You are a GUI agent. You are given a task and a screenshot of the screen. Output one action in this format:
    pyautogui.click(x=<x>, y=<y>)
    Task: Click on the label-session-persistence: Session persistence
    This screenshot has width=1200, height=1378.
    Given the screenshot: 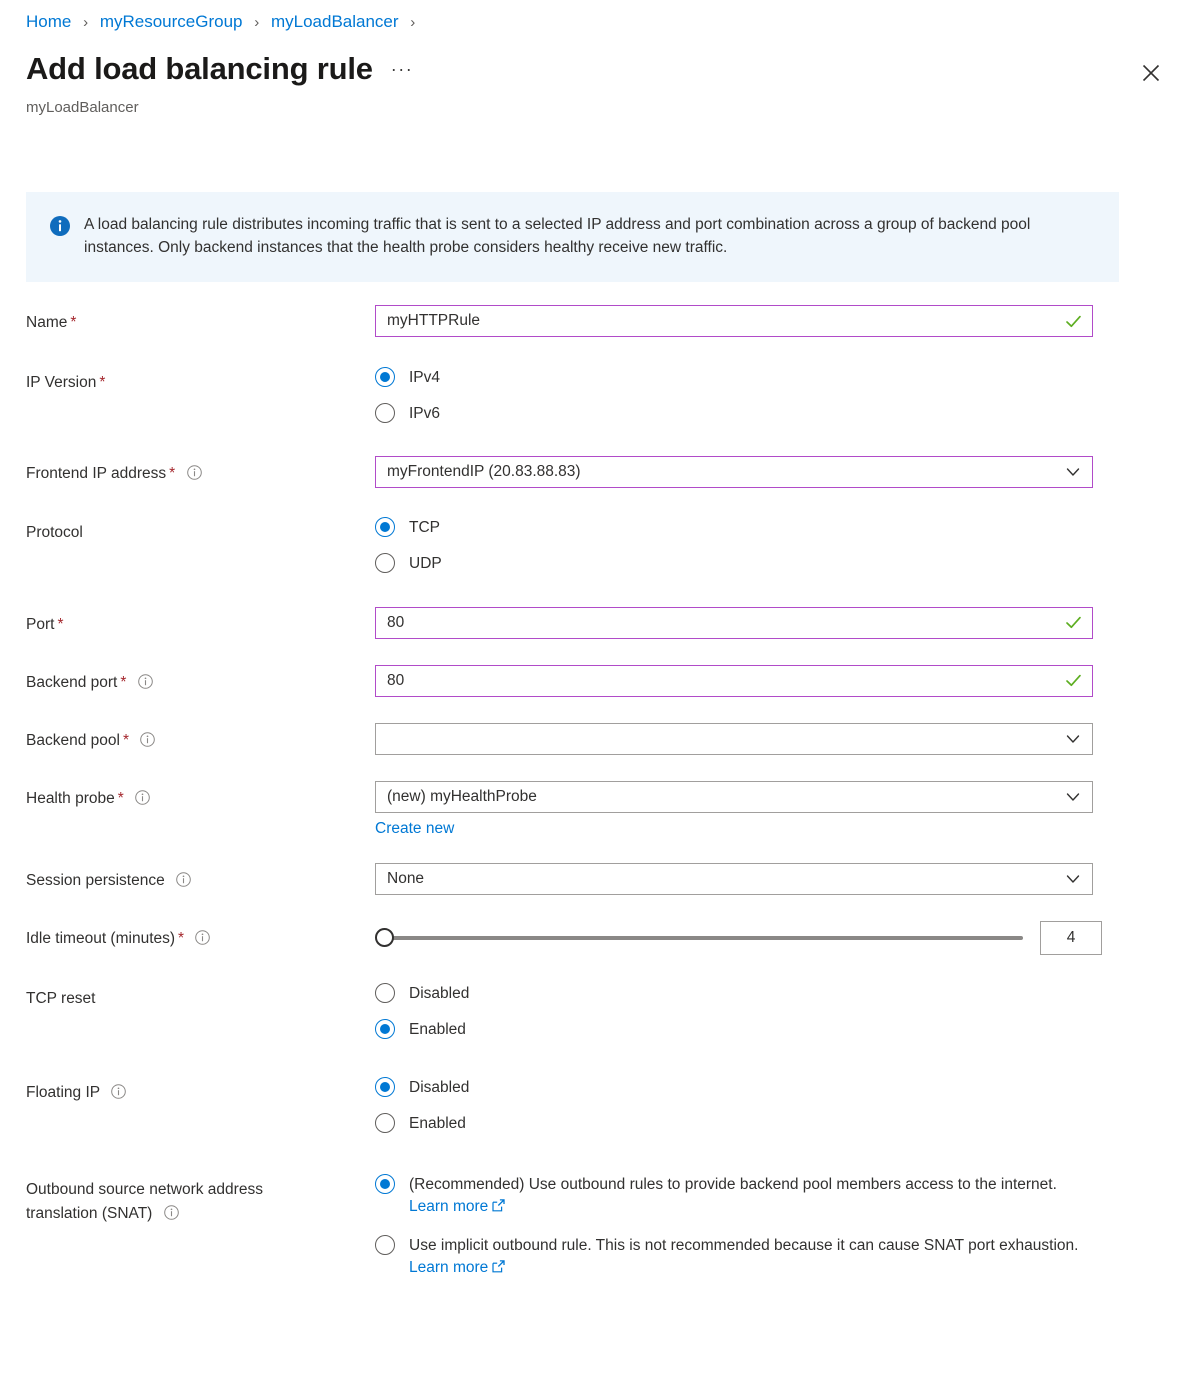 What is the action you would take?
    pyautogui.click(x=187, y=878)
    